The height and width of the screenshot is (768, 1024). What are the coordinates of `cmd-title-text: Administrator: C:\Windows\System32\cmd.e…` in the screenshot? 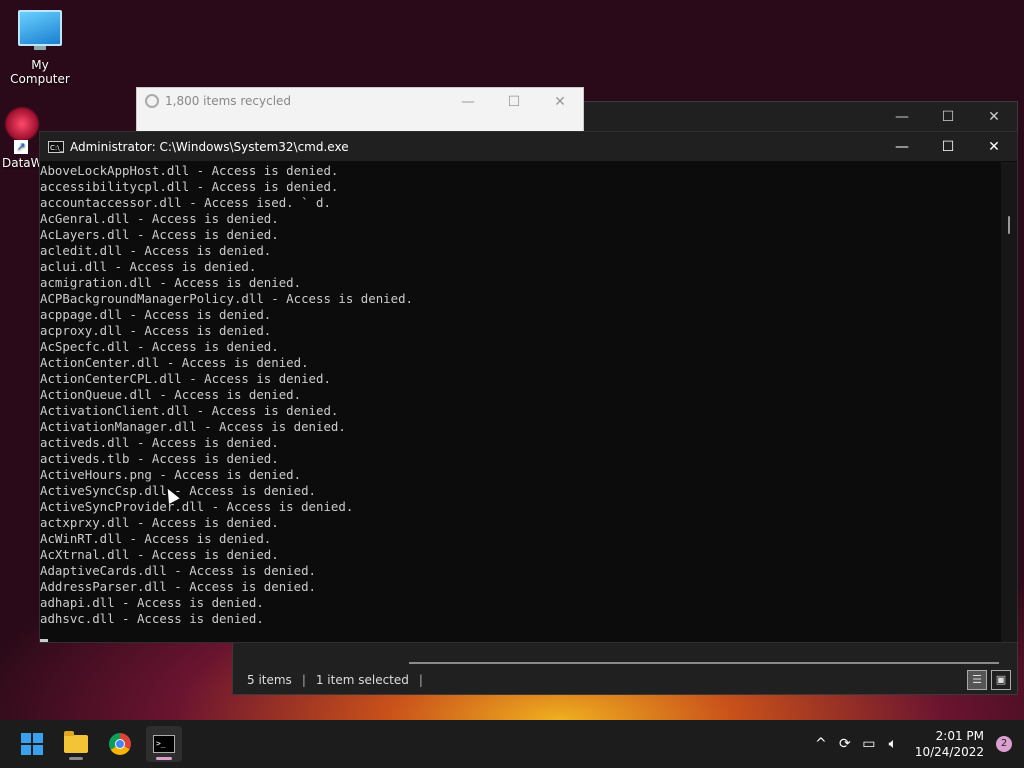 It's located at (209, 146).